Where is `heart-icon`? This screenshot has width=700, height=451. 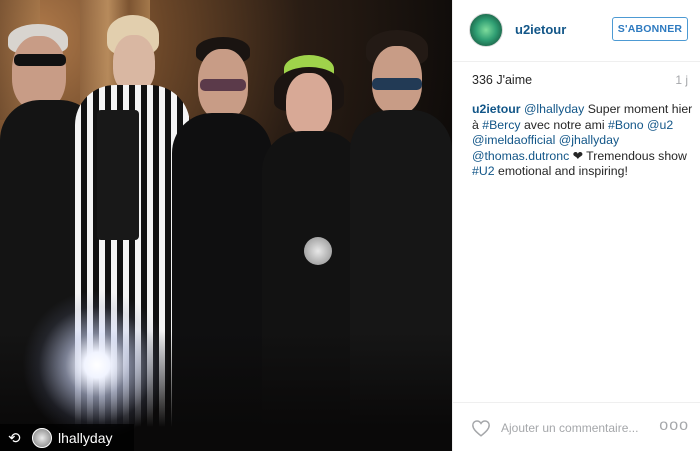 heart-icon is located at coordinates (481, 428).